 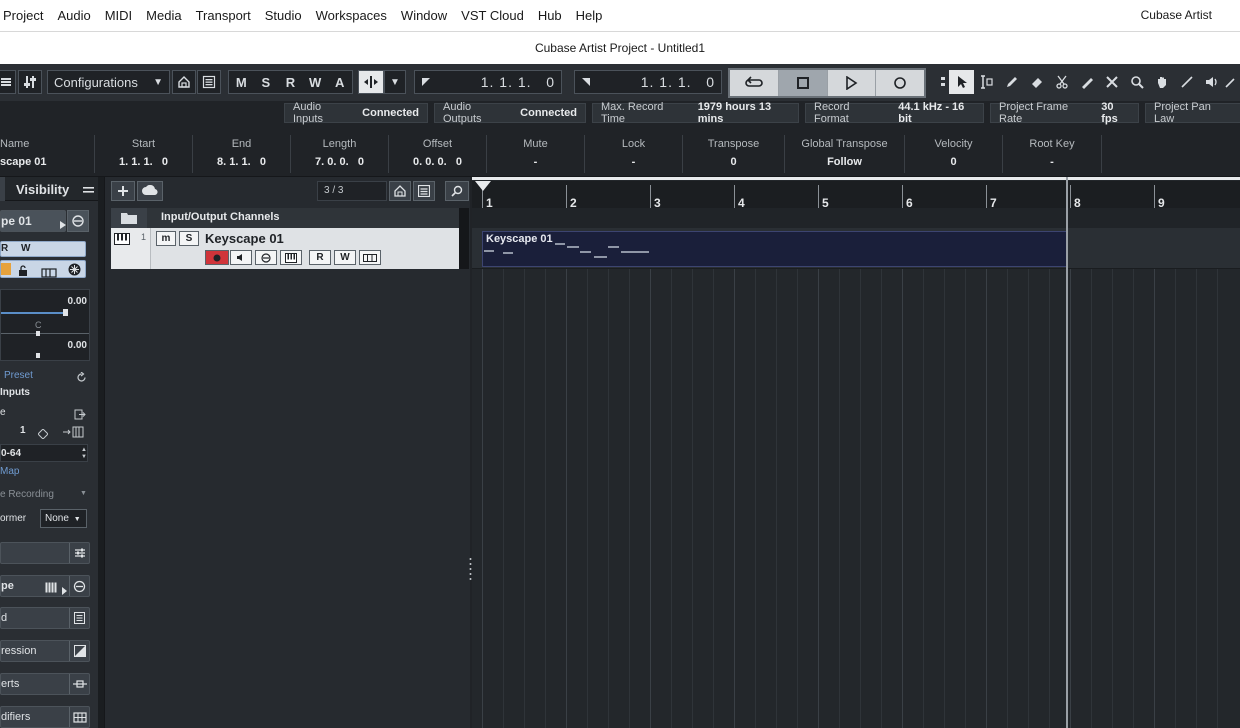 I want to click on track-name-arrow-icon, so click(x=63, y=225).